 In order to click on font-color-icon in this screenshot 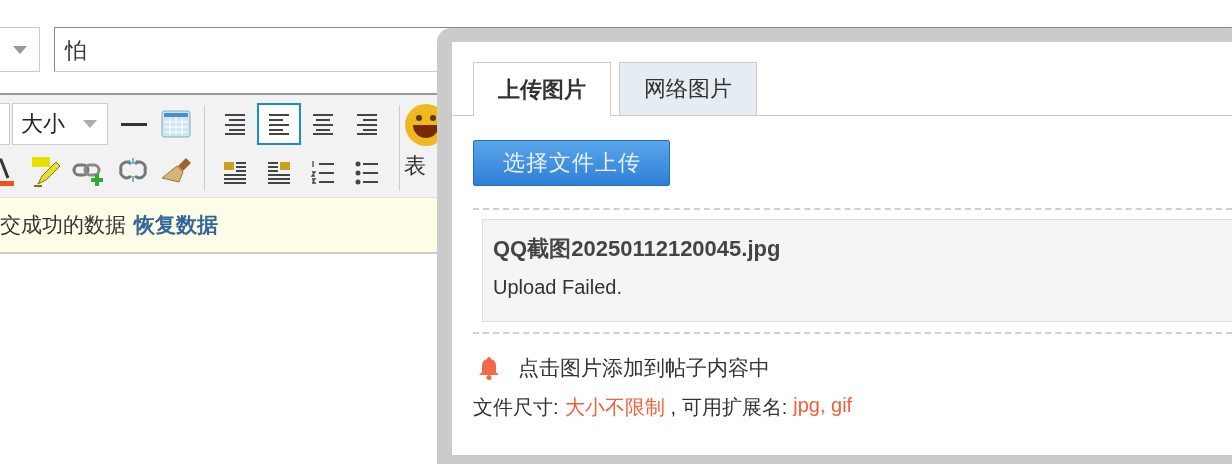, I will do `click(8, 172)`.